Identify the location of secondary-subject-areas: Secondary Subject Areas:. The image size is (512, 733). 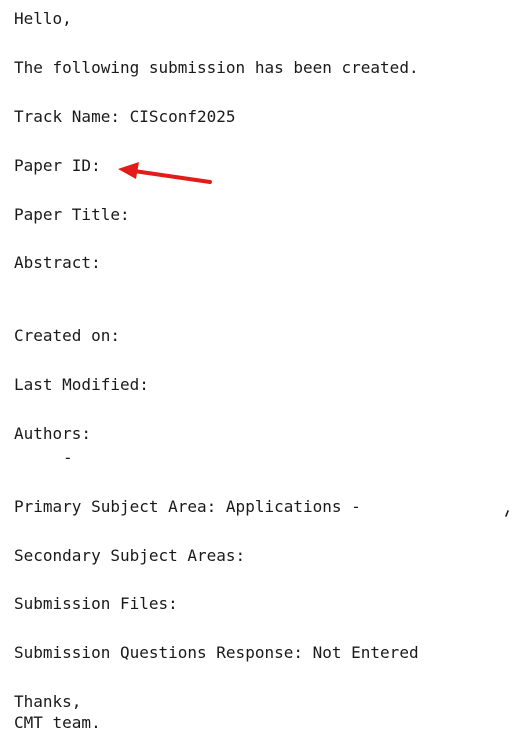
(130, 555).